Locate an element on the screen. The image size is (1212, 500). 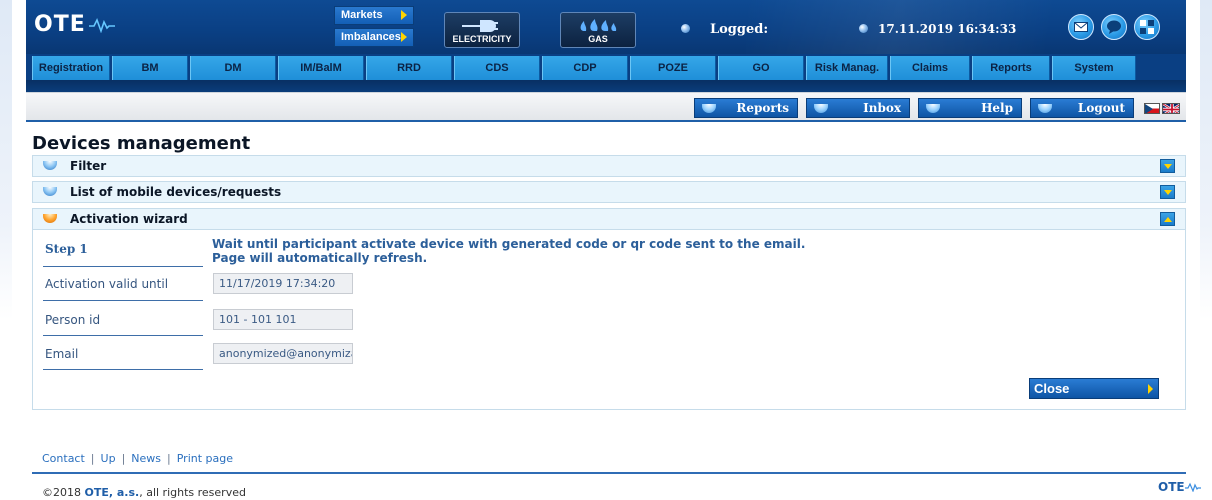
activation-wizard-panel-header: Activation wizard is located at coordinates (609, 219).